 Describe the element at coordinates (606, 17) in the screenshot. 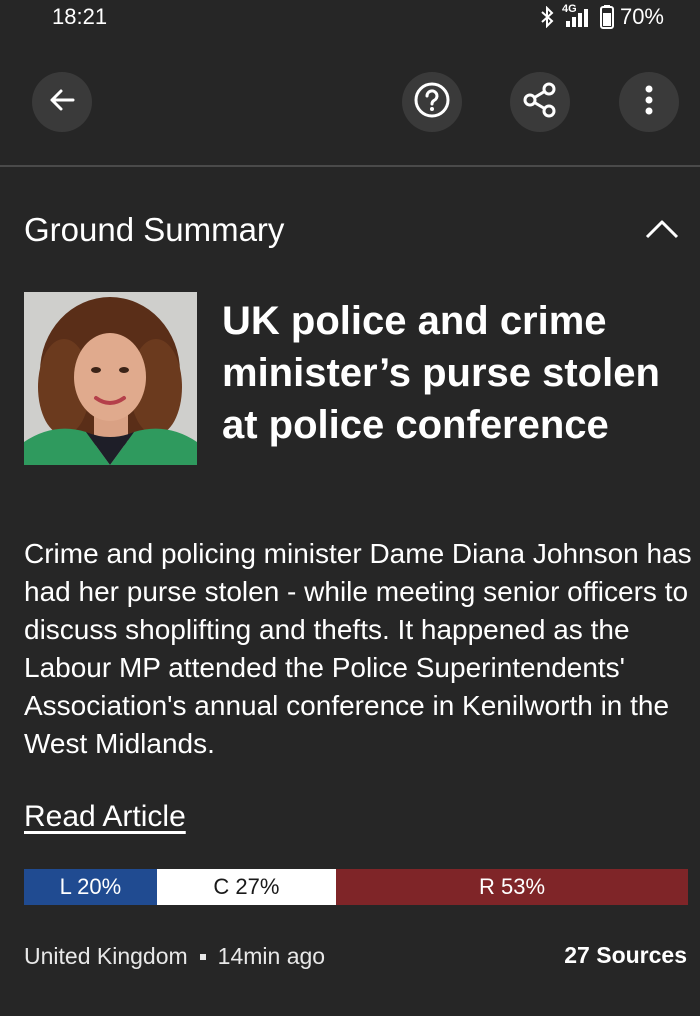

I see `battery-icon` at that location.